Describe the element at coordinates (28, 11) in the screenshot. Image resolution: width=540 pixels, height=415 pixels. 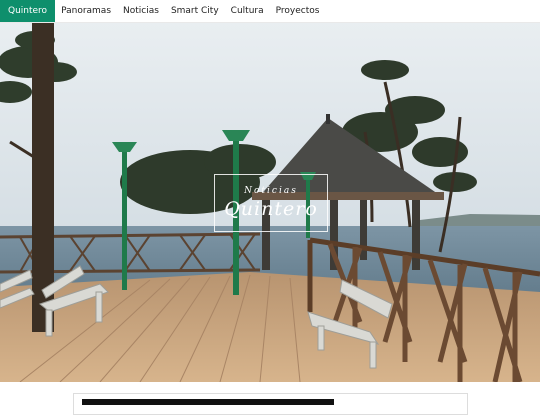
I see `nav-brand-quintero: Quintero` at that location.